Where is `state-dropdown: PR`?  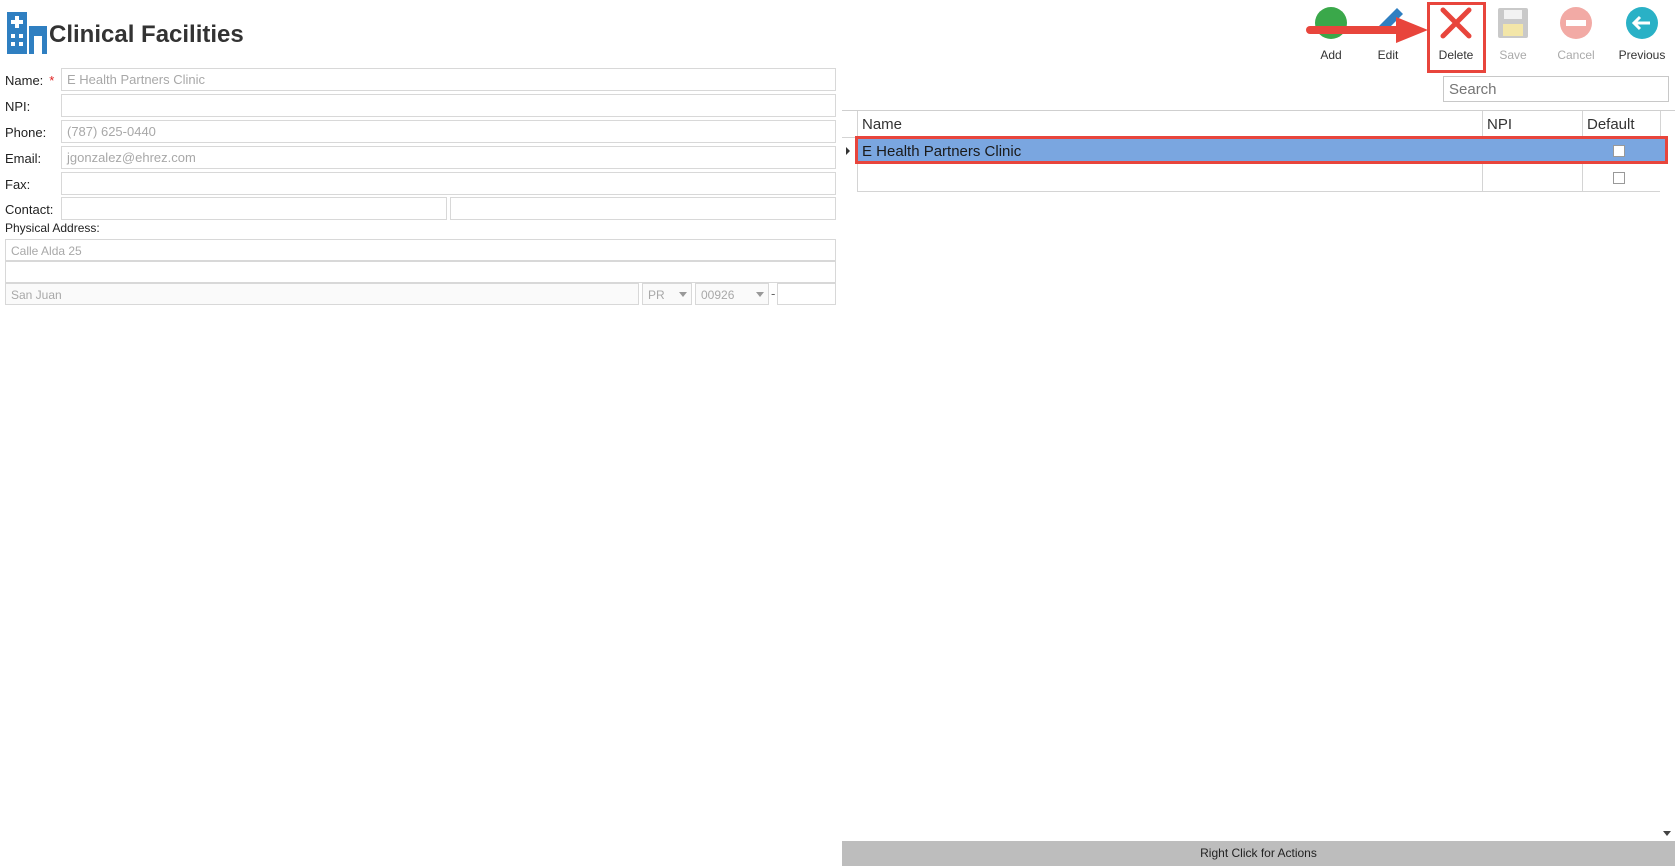 state-dropdown: PR is located at coordinates (667, 294).